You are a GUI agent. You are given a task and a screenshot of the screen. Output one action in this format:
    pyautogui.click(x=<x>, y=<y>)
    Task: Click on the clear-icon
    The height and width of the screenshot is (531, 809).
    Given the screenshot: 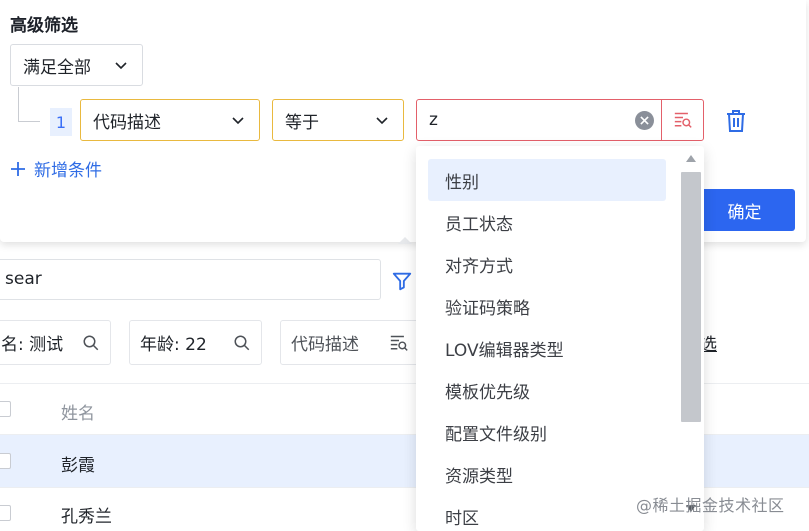 What is the action you would take?
    pyautogui.click(x=644, y=120)
    